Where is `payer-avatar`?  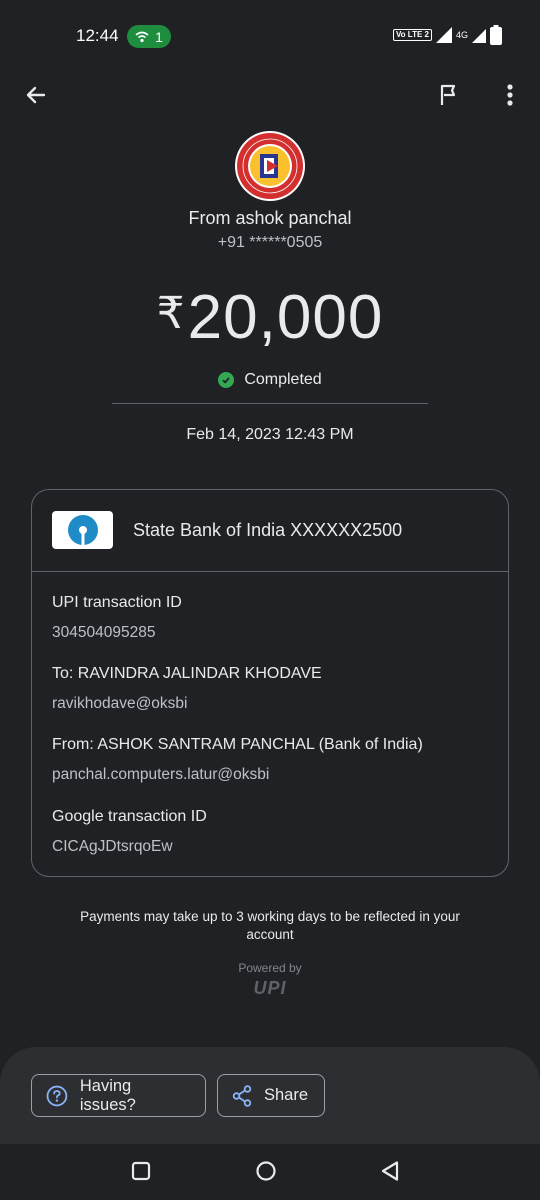 payer-avatar is located at coordinates (270, 166).